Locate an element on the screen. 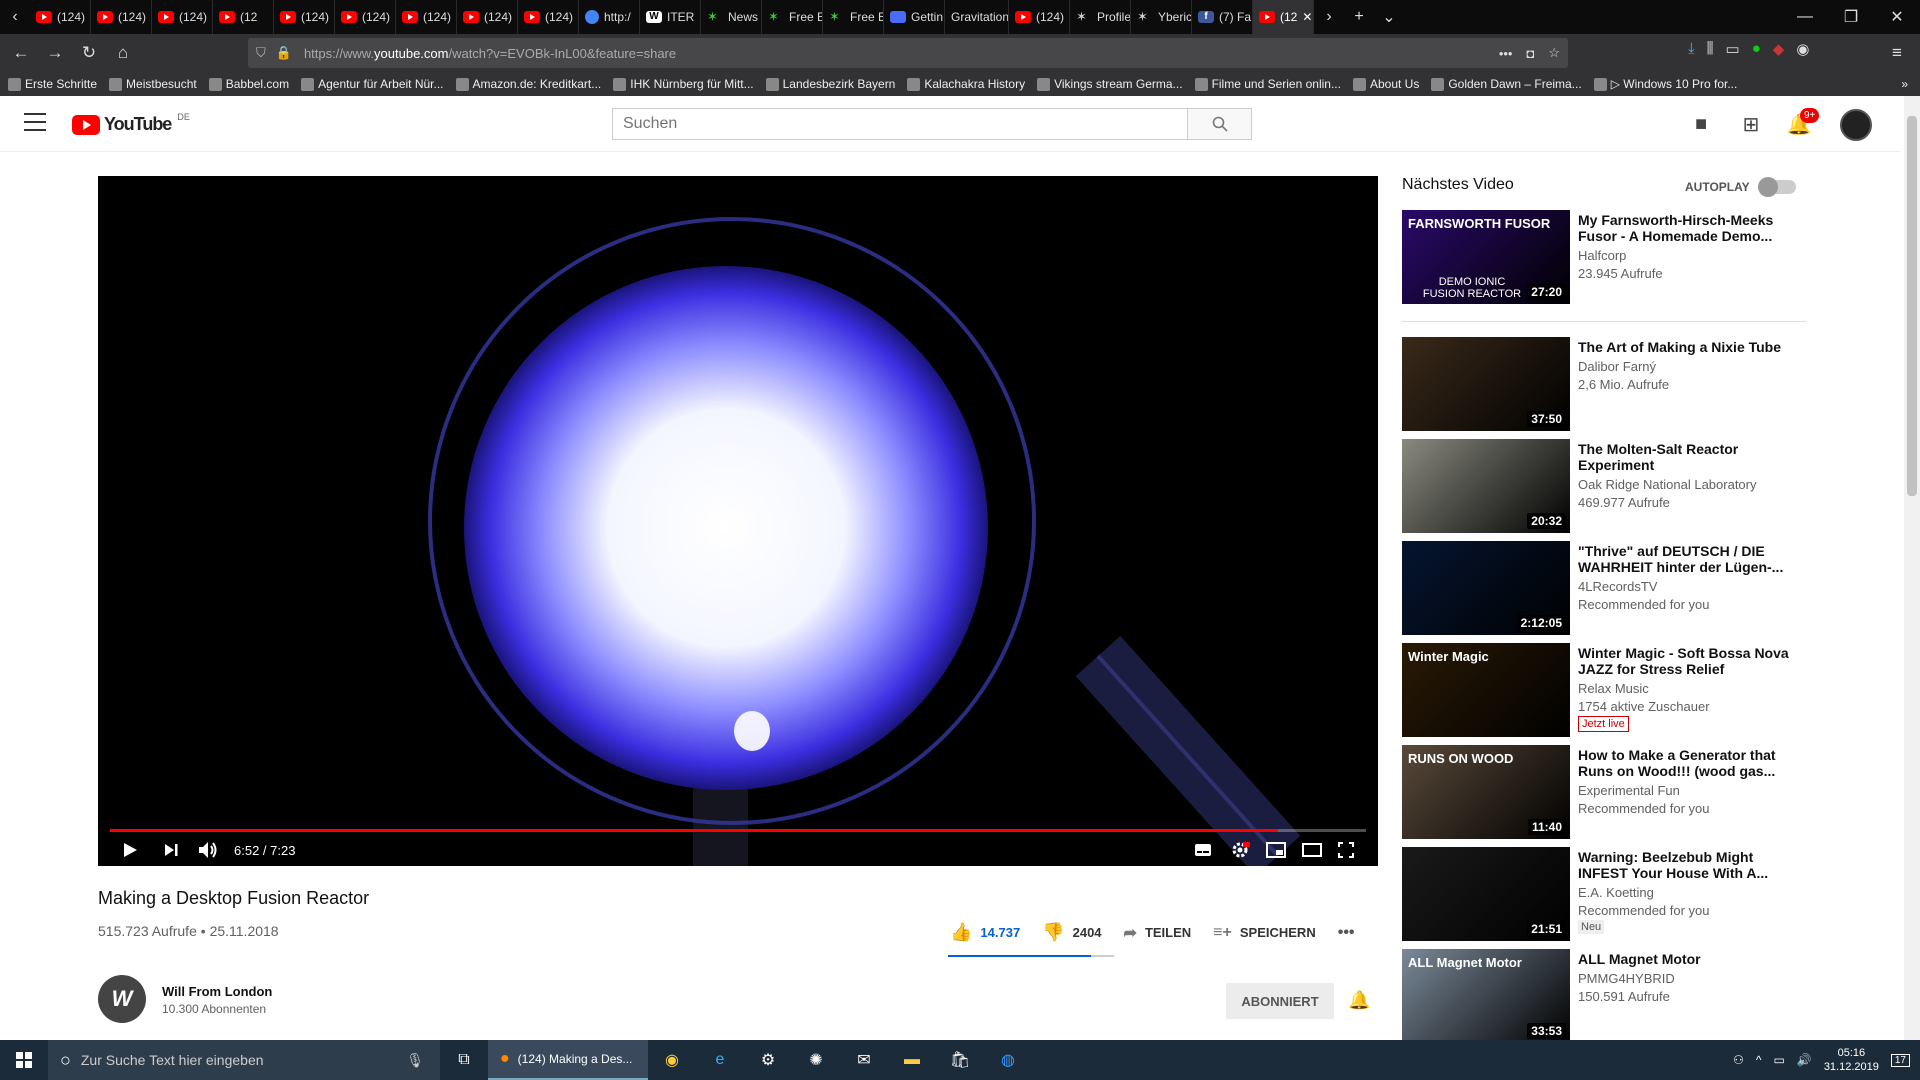 This screenshot has width=1920, height=1080. minimize-button: — is located at coordinates (1805, 17).